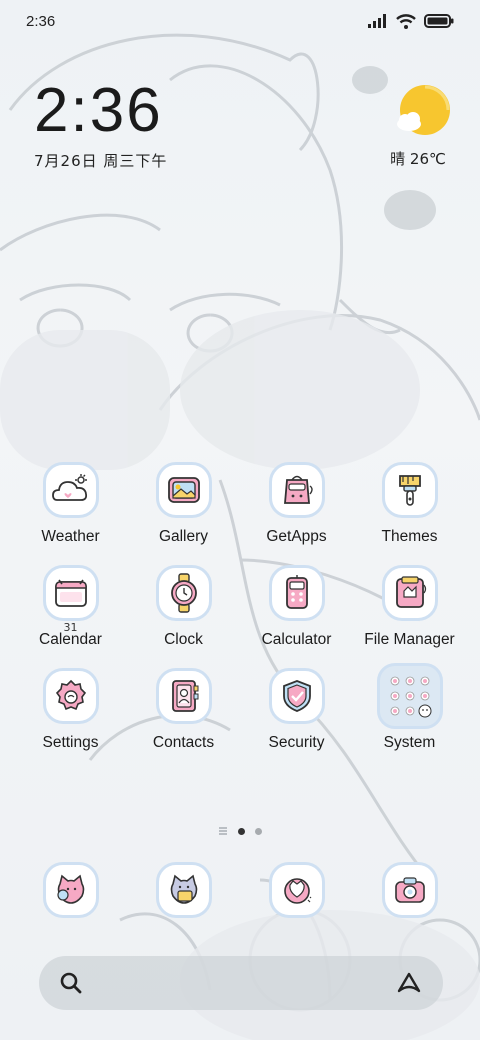 Image resolution: width=480 pixels, height=1040 pixels. What do you see at coordinates (406, 21) in the screenshot?
I see `wifi-icon` at bounding box center [406, 21].